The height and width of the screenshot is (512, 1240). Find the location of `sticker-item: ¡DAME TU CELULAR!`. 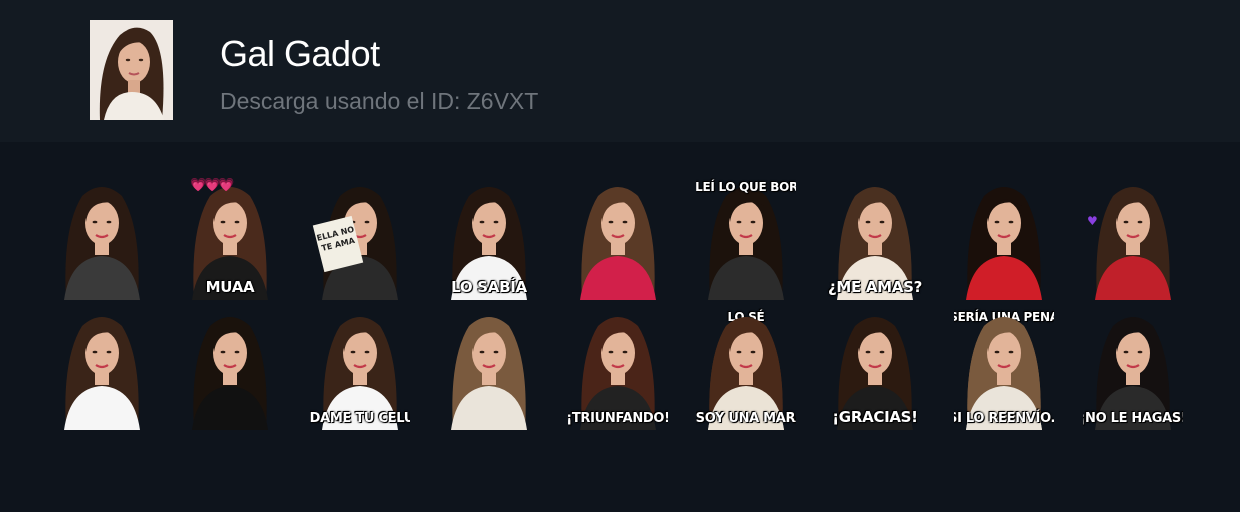

sticker-item: ¡DAME TU CELULAR! is located at coordinates (360, 369).